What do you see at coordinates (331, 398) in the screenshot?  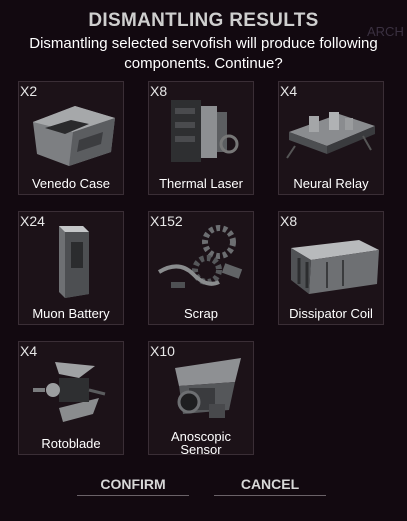 I see `empty-slot` at bounding box center [331, 398].